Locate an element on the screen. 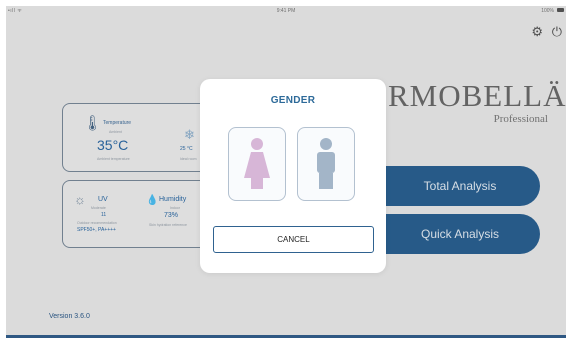 The height and width of the screenshot is (340, 572). female-icon is located at coordinates (257, 163).